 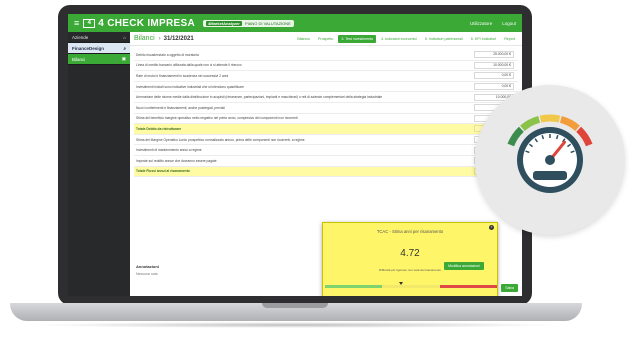 What do you see at coordinates (464, 266) in the screenshot?
I see `edit-notes-button: Modifica annotazioni` at bounding box center [464, 266].